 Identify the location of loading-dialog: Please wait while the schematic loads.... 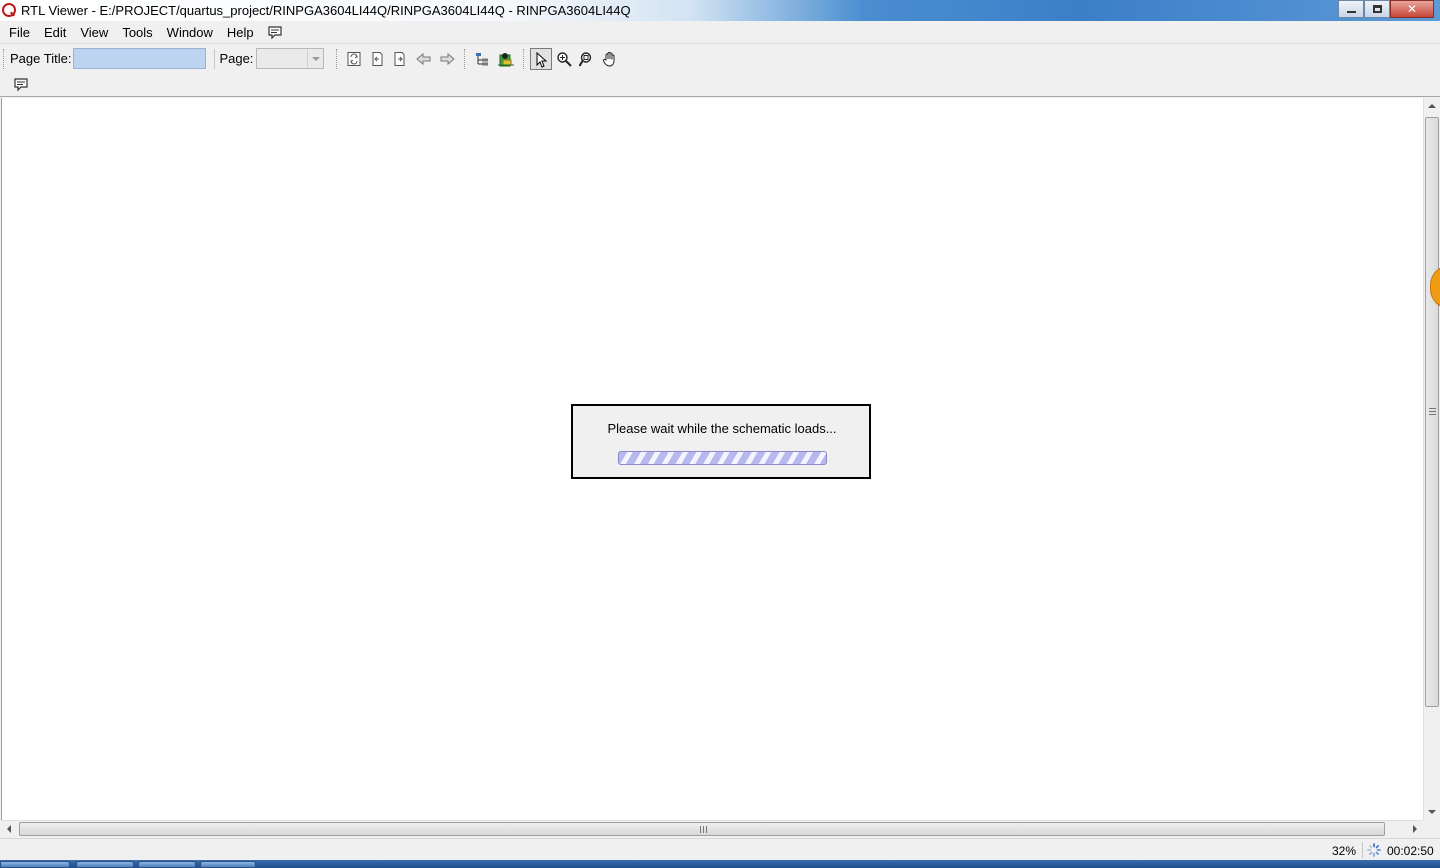
(721, 441).